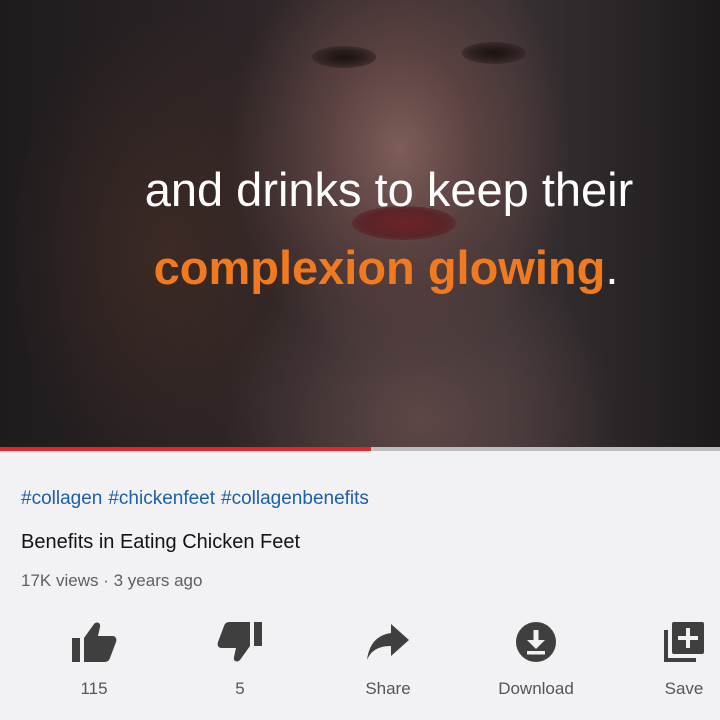  I want to click on download-button: Download, so click(536, 659).